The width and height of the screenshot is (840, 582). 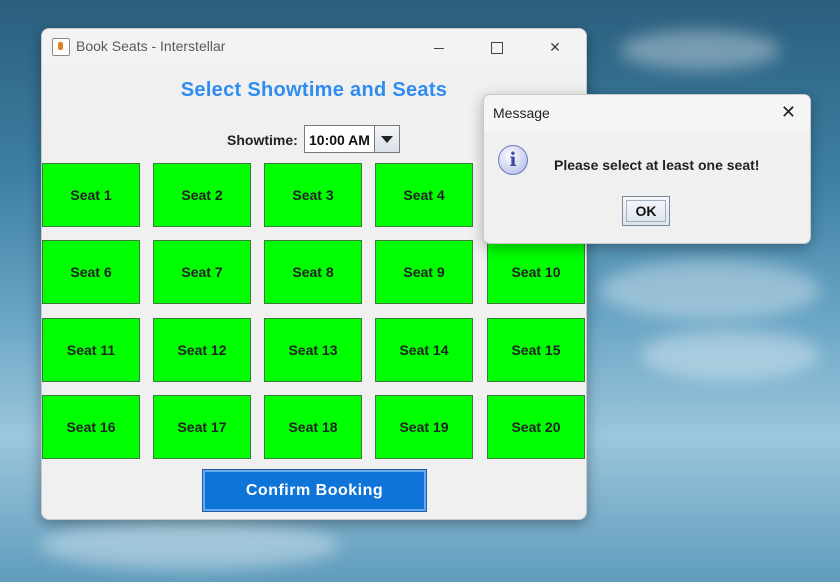 What do you see at coordinates (657, 165) in the screenshot?
I see `dialog-message: Please select at least one seat!` at bounding box center [657, 165].